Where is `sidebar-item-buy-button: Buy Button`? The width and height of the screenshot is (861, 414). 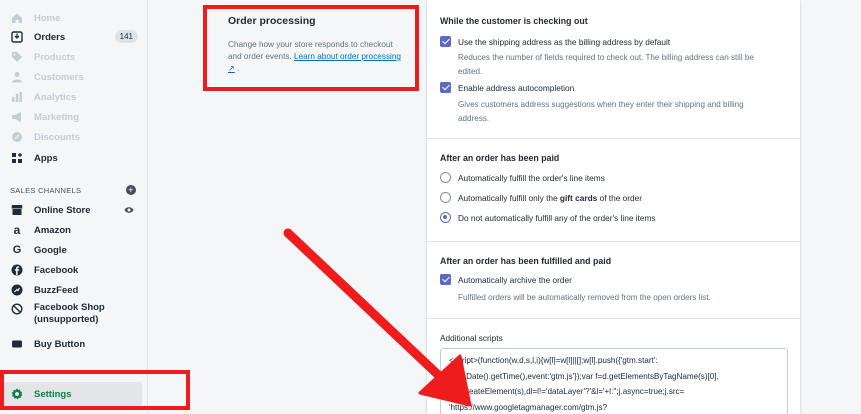 sidebar-item-buy-button: Buy Button is located at coordinates (76, 344).